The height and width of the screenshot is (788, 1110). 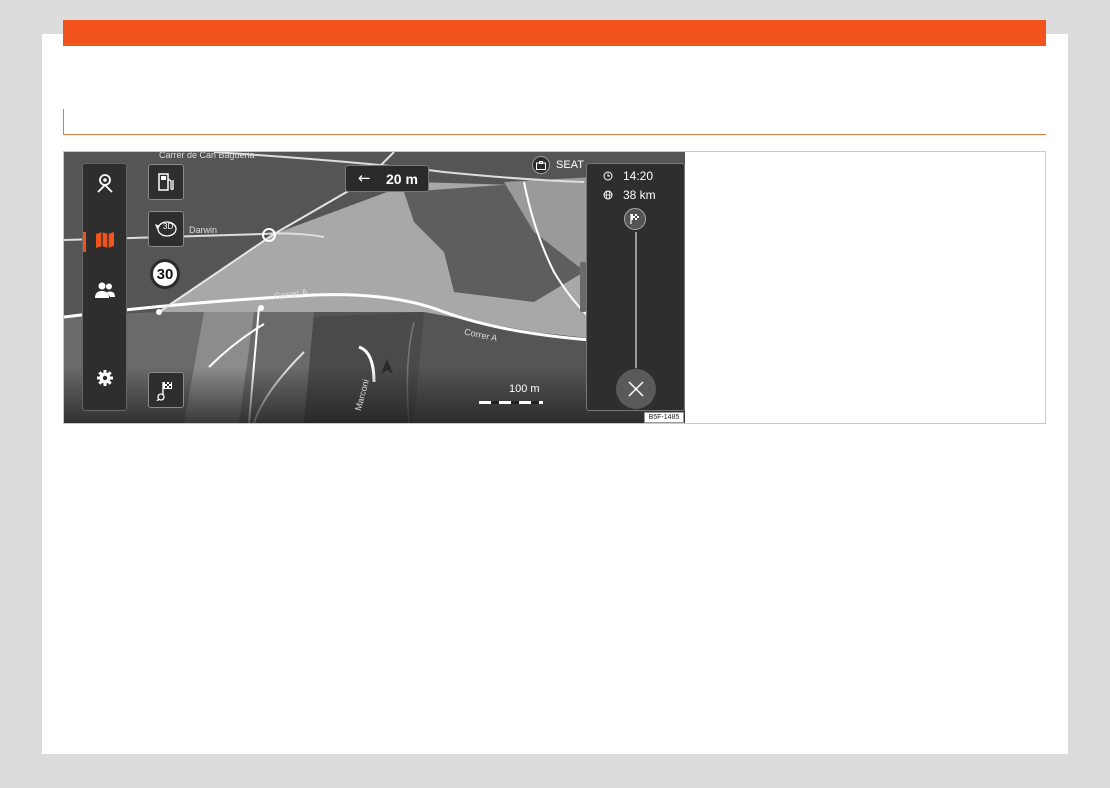 I want to click on briefcase-icon, so click(x=541, y=165).